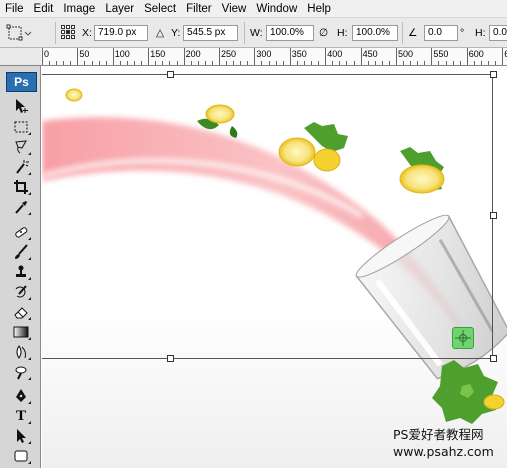 Image resolution: width=507 pixels, height=468 pixels. I want to click on eyedropper-tool, so click(21, 207).